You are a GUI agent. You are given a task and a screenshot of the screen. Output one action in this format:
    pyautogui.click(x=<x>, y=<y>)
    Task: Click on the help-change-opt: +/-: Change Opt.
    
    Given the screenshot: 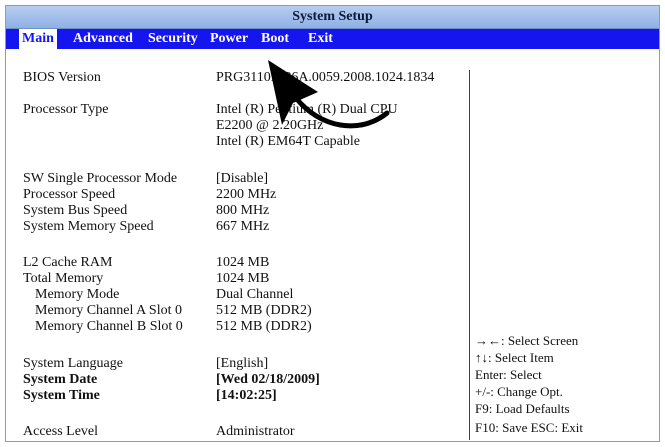 What is the action you would take?
    pyautogui.click(x=519, y=391)
    